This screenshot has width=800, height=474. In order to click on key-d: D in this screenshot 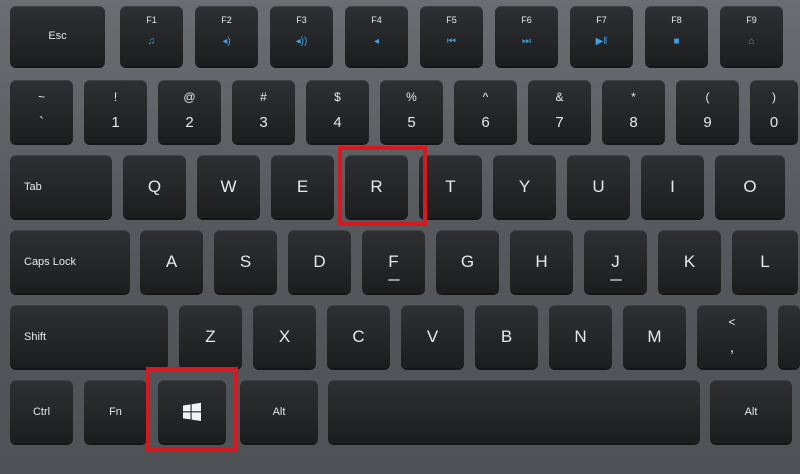, I will do `click(319, 261)`.